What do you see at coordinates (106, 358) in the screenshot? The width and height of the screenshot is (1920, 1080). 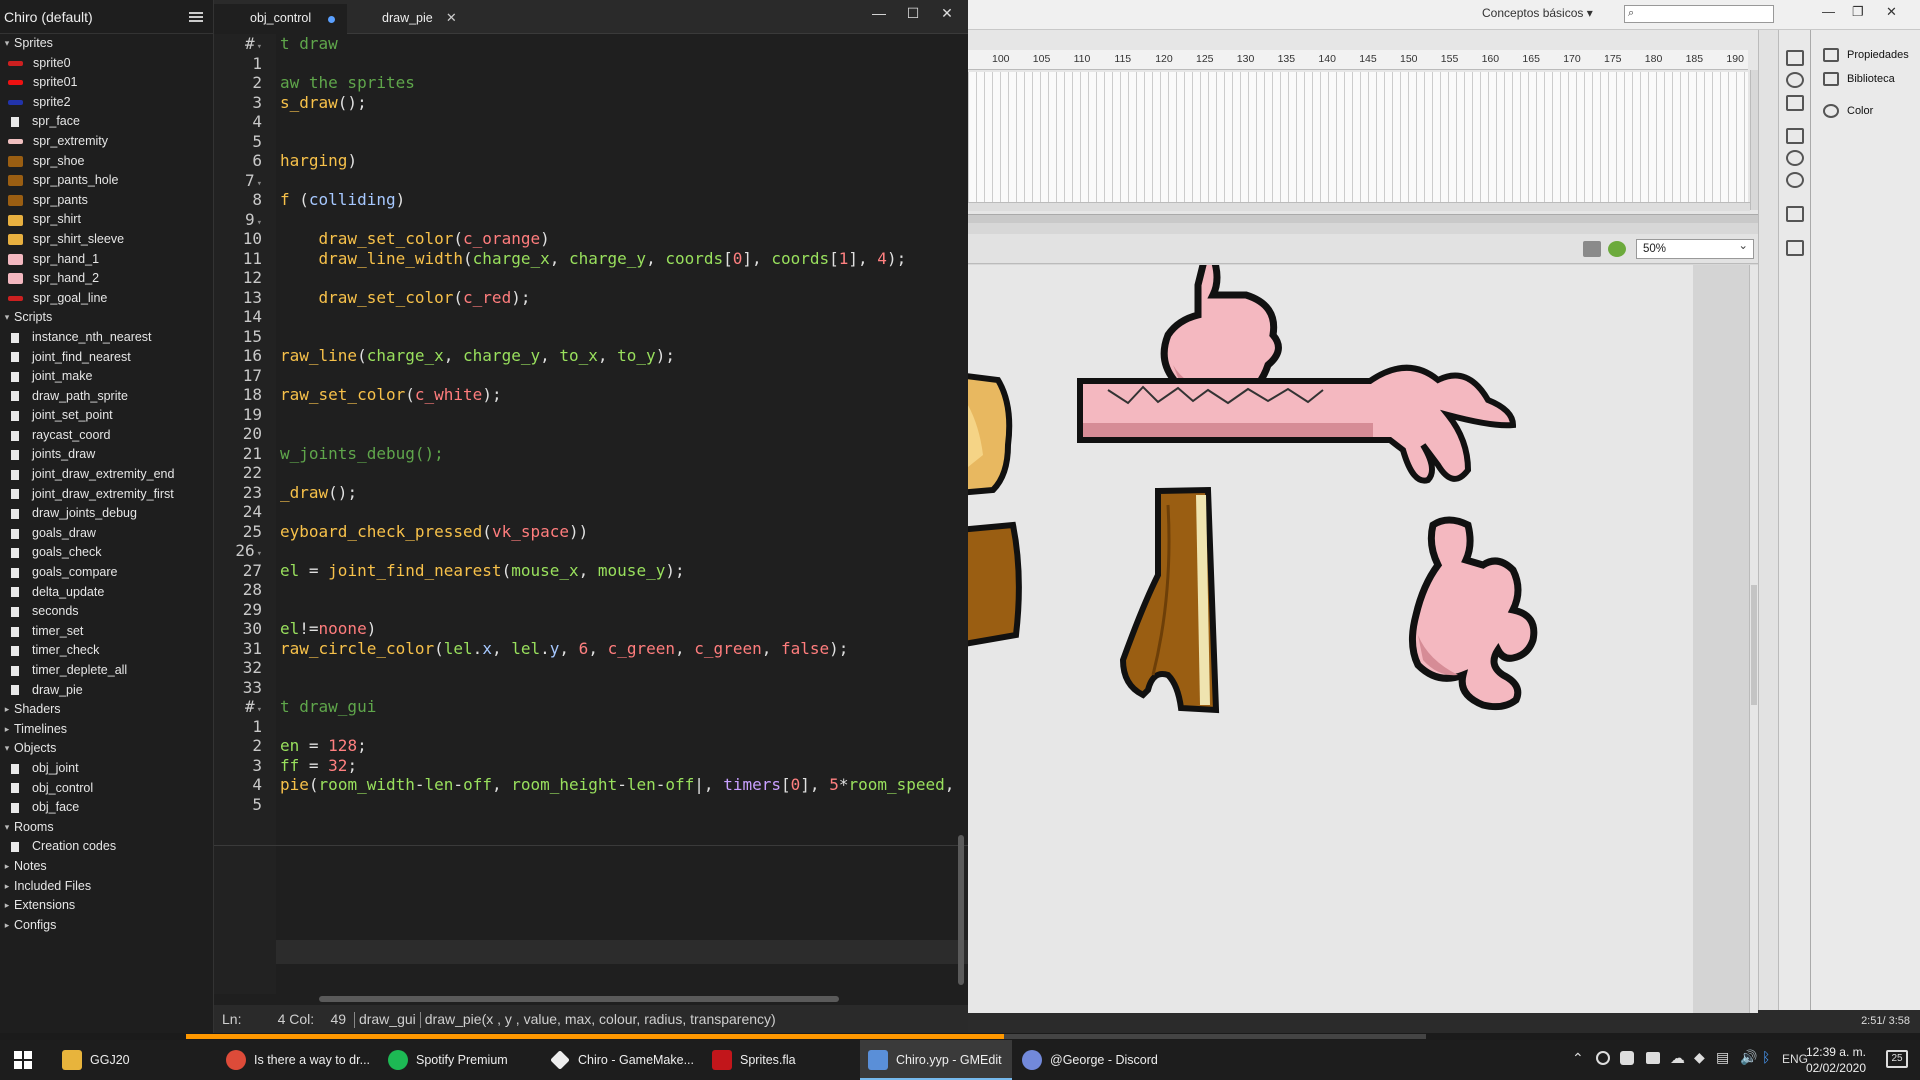 I see `tree-item-joint_find_nearest: joint_find_nearest` at bounding box center [106, 358].